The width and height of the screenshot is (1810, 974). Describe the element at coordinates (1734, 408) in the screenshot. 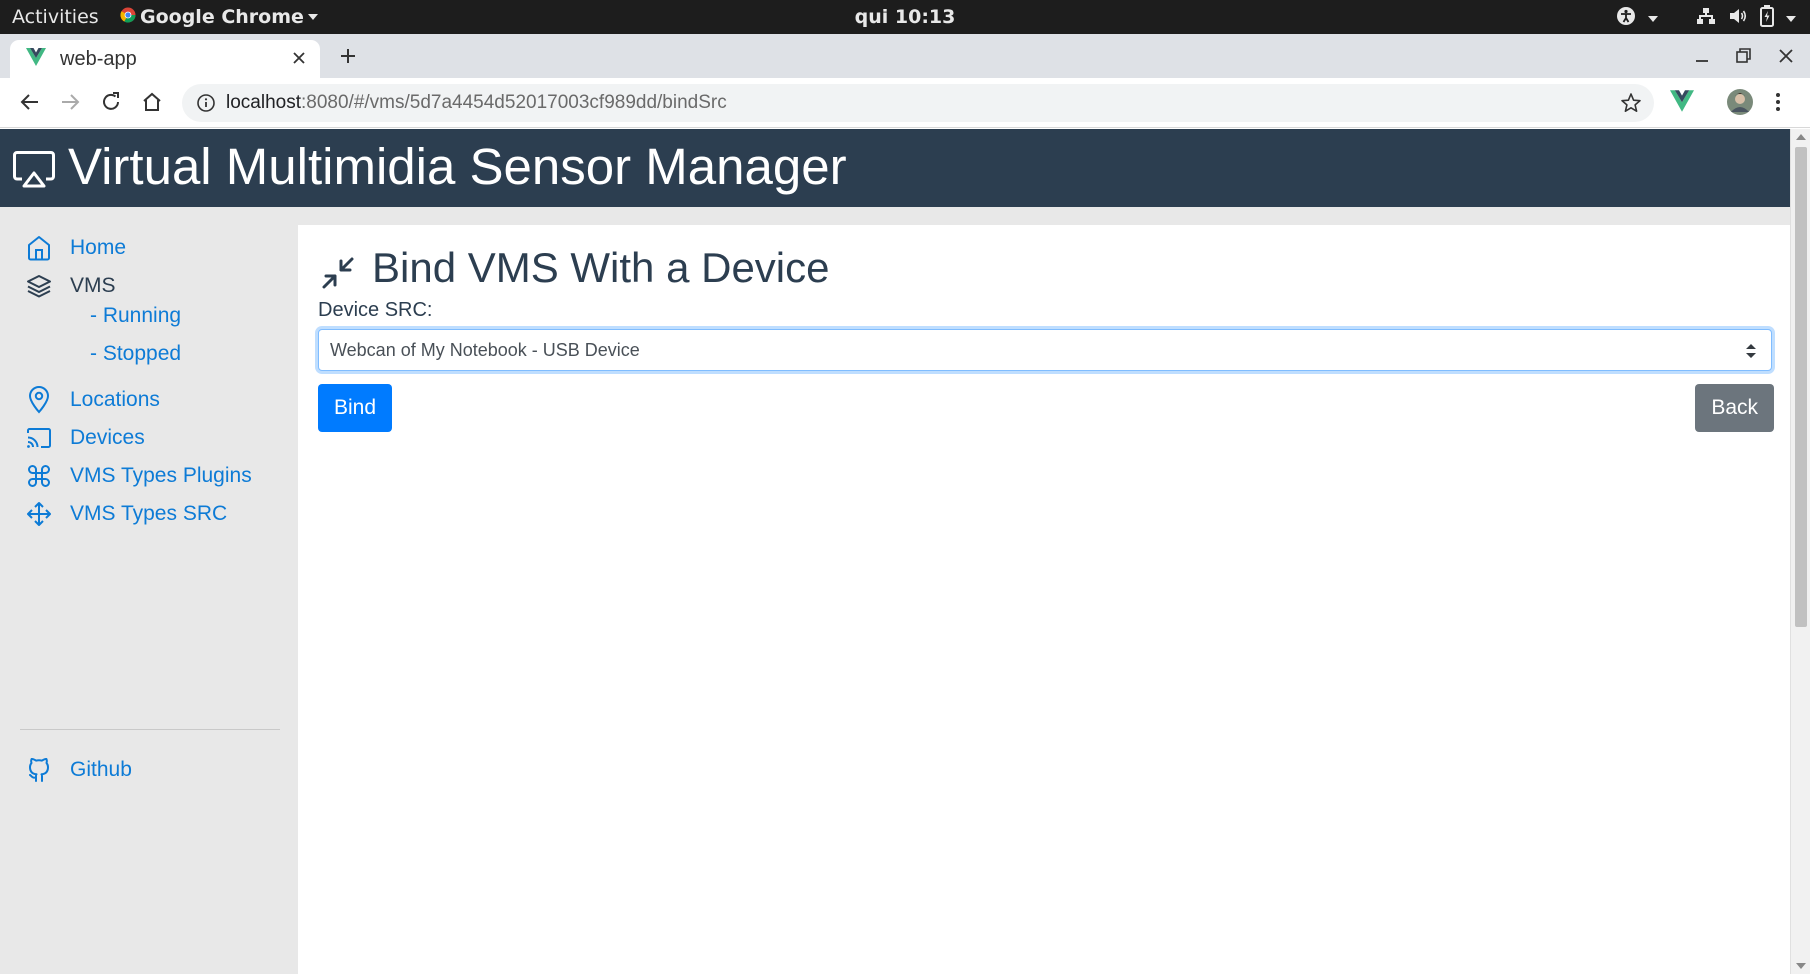

I see `back-button: Back` at that location.